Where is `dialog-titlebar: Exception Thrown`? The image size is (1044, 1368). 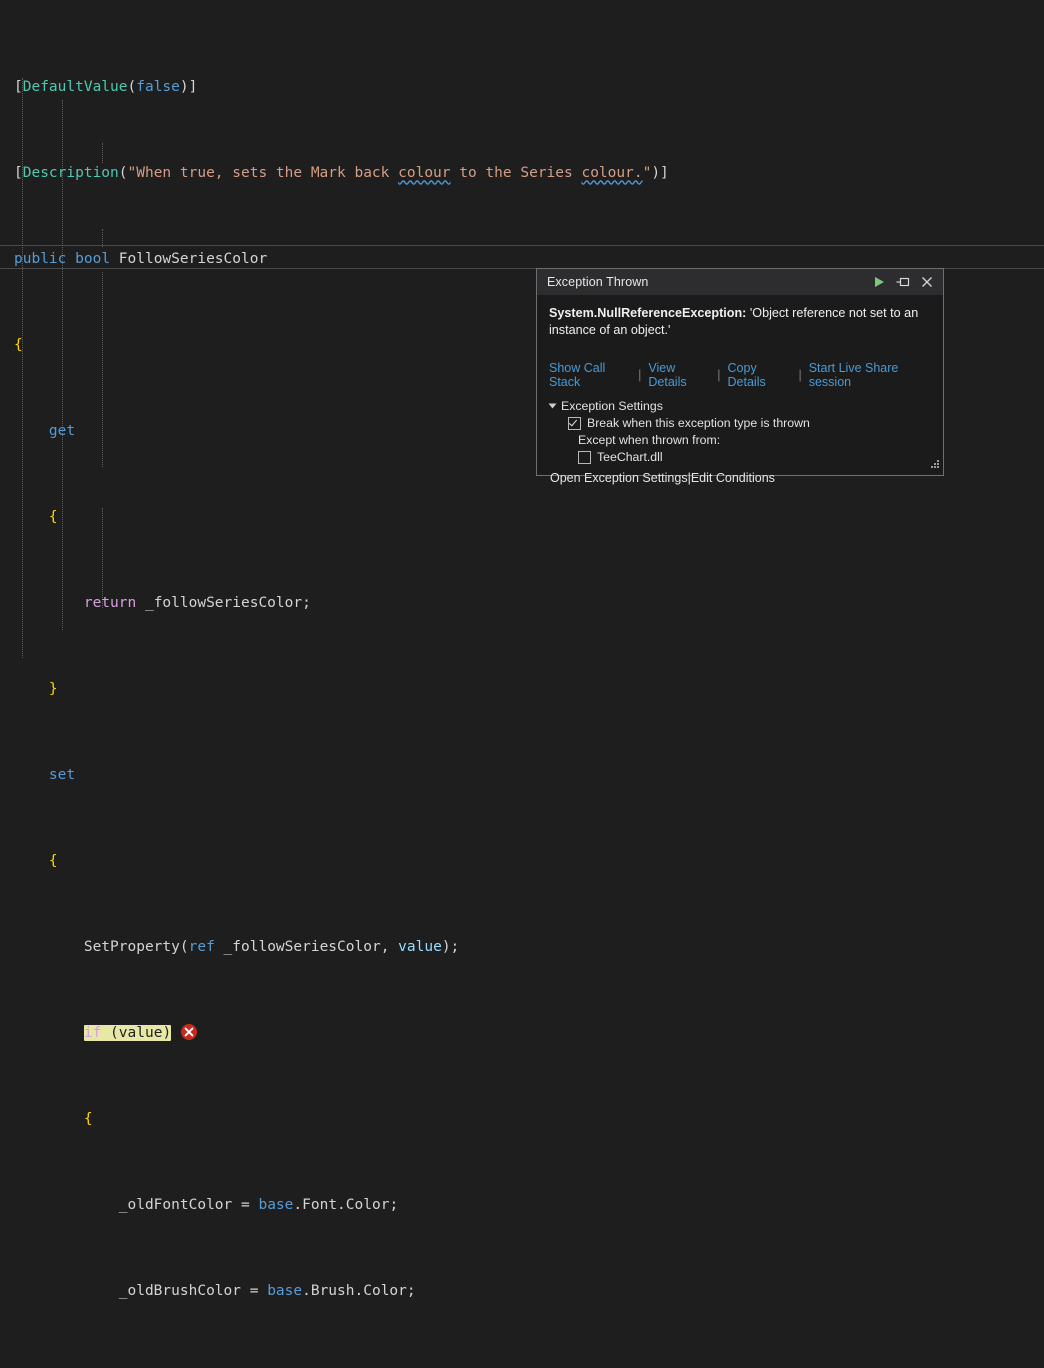 dialog-titlebar: Exception Thrown is located at coordinates (740, 282).